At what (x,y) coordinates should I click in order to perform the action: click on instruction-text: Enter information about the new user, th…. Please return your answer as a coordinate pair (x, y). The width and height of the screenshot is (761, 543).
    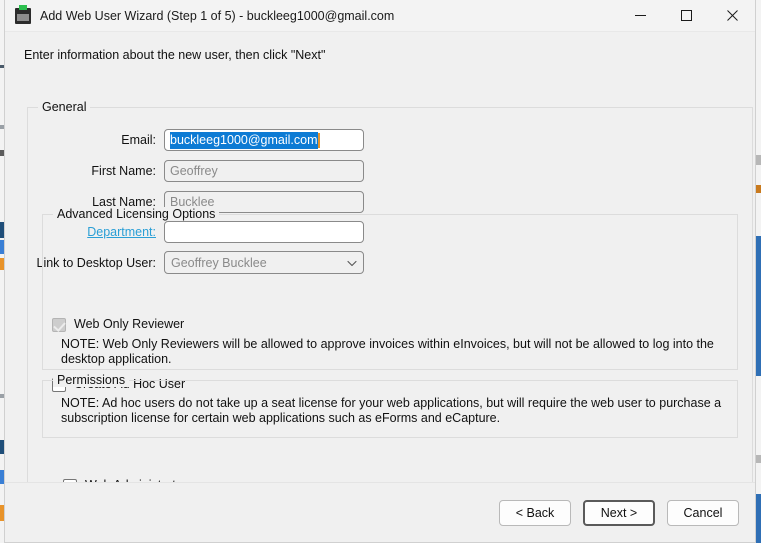
    Looking at the image, I should click on (175, 55).